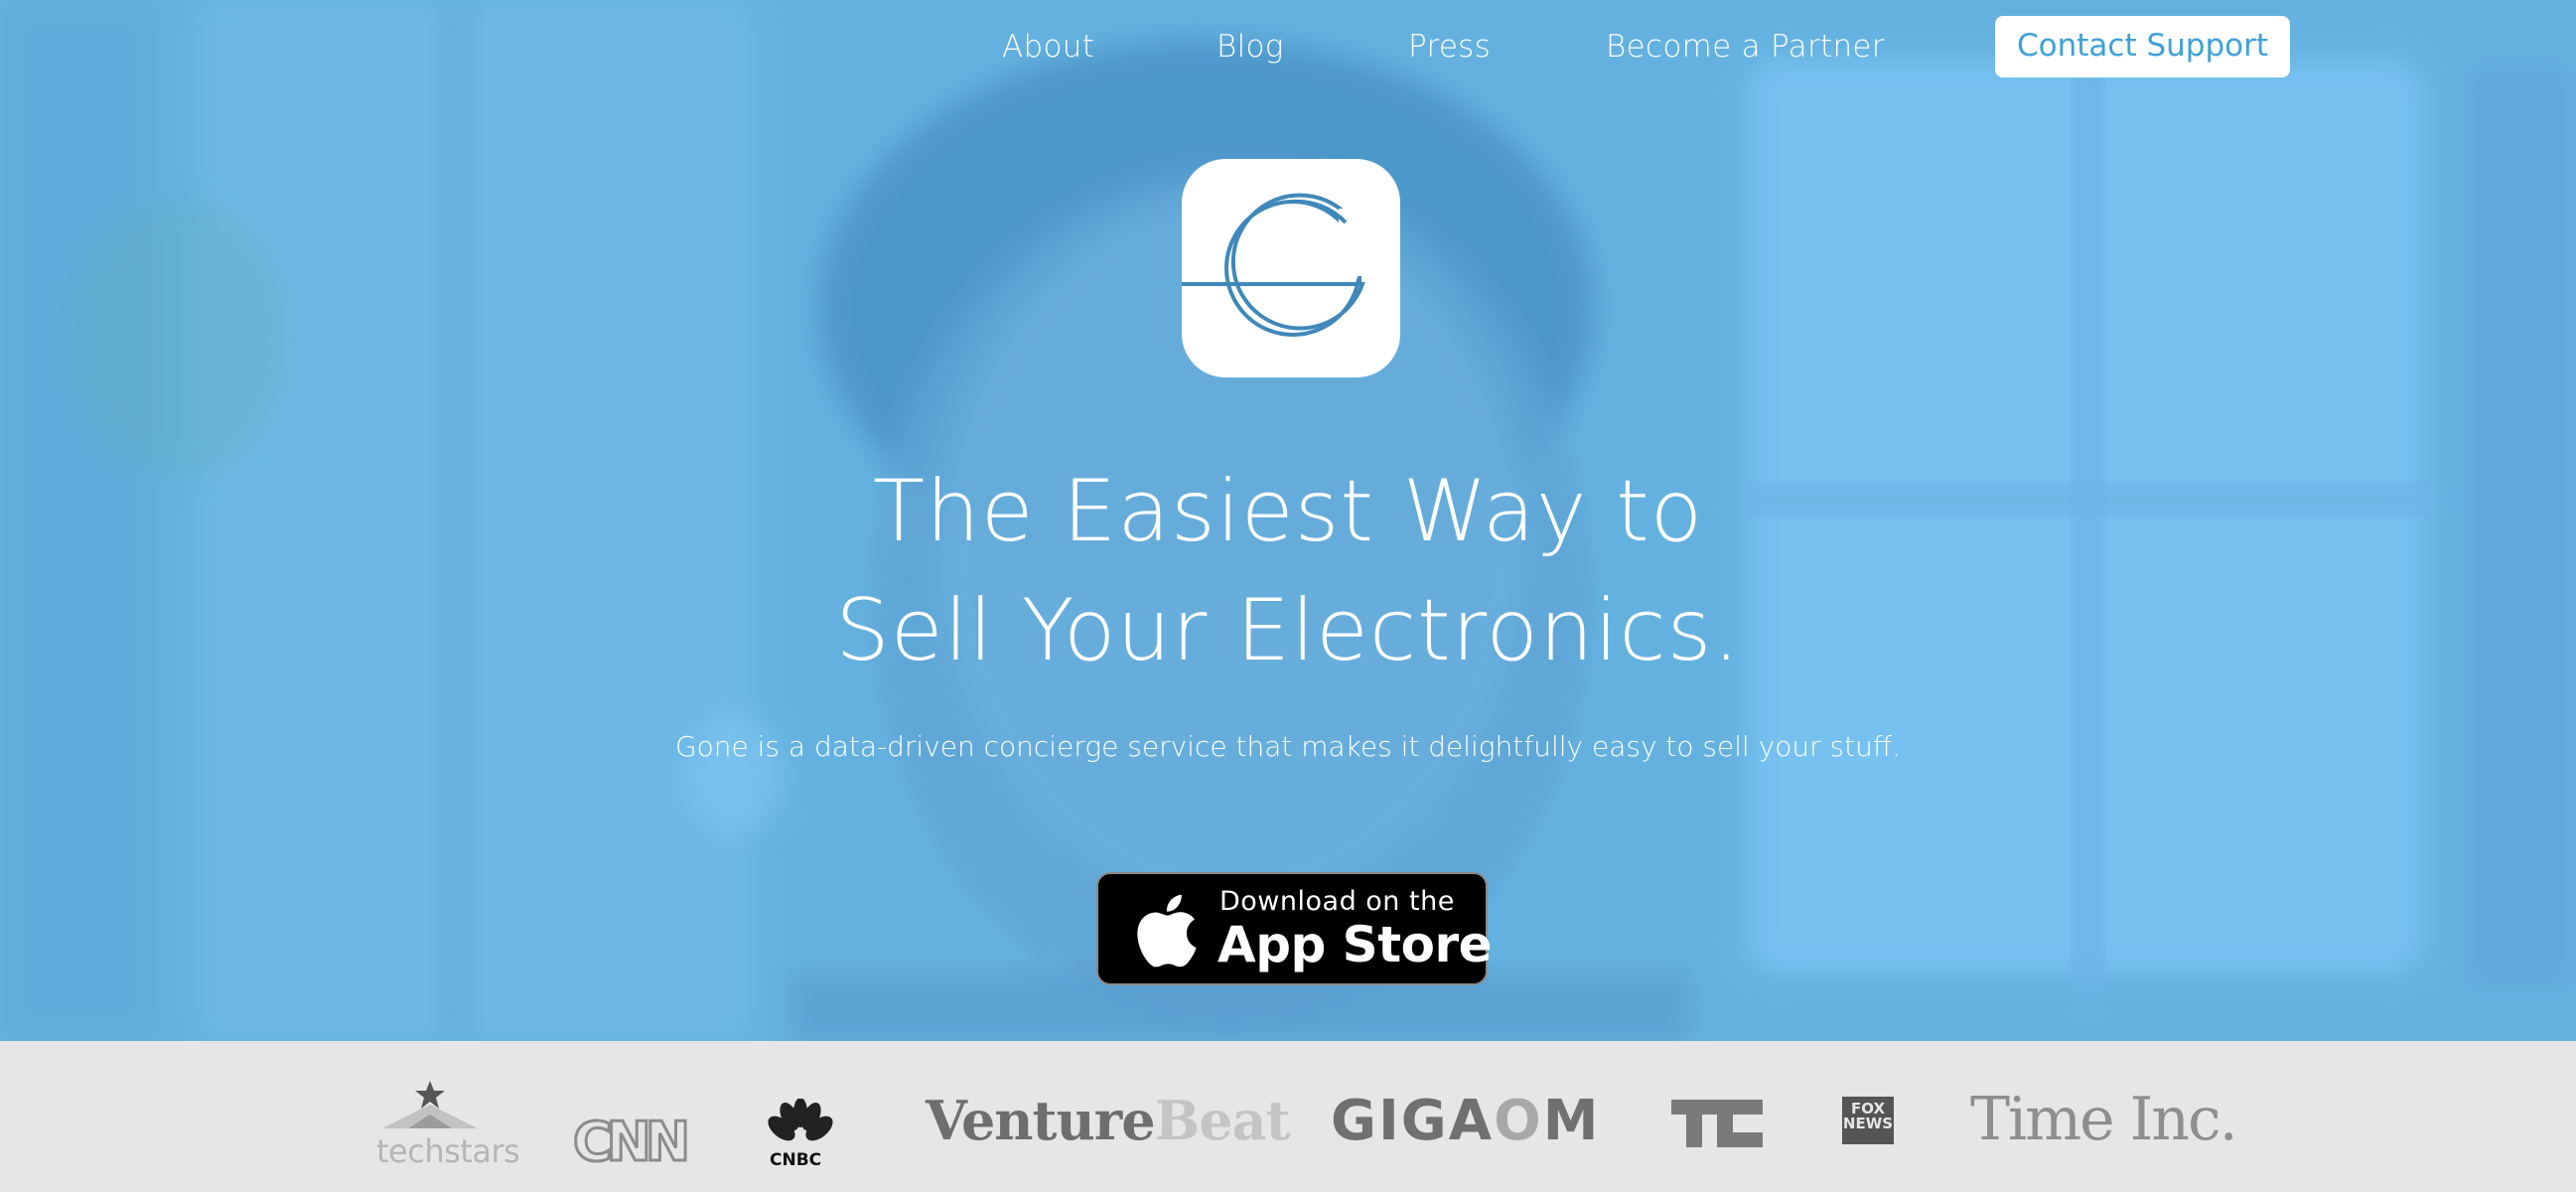  What do you see at coordinates (1355, 944) in the screenshot?
I see `app-store-badge-large-text: App Store` at bounding box center [1355, 944].